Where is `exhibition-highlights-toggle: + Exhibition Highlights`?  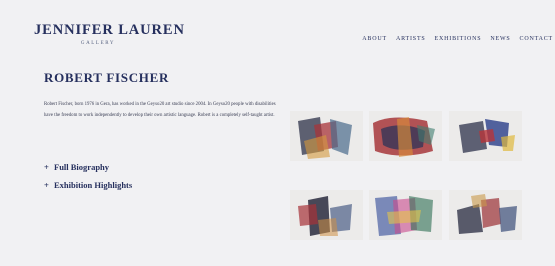 exhibition-highlights-toggle: + Exhibition Highlights is located at coordinates (88, 185).